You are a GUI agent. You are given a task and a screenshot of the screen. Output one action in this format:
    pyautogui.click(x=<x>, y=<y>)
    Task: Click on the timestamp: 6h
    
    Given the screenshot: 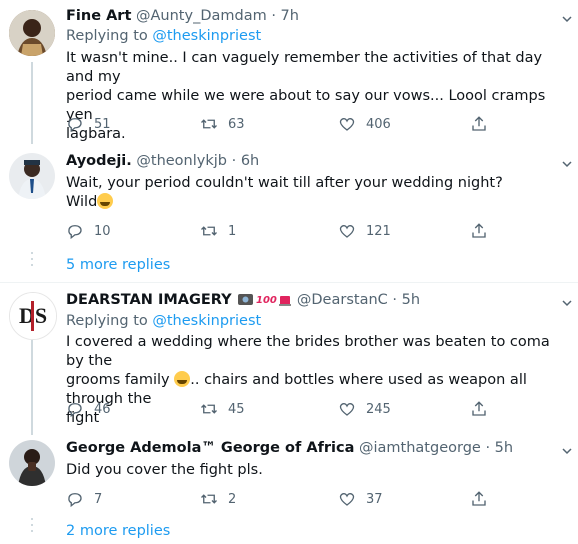 What is the action you would take?
    pyautogui.click(x=250, y=161)
    